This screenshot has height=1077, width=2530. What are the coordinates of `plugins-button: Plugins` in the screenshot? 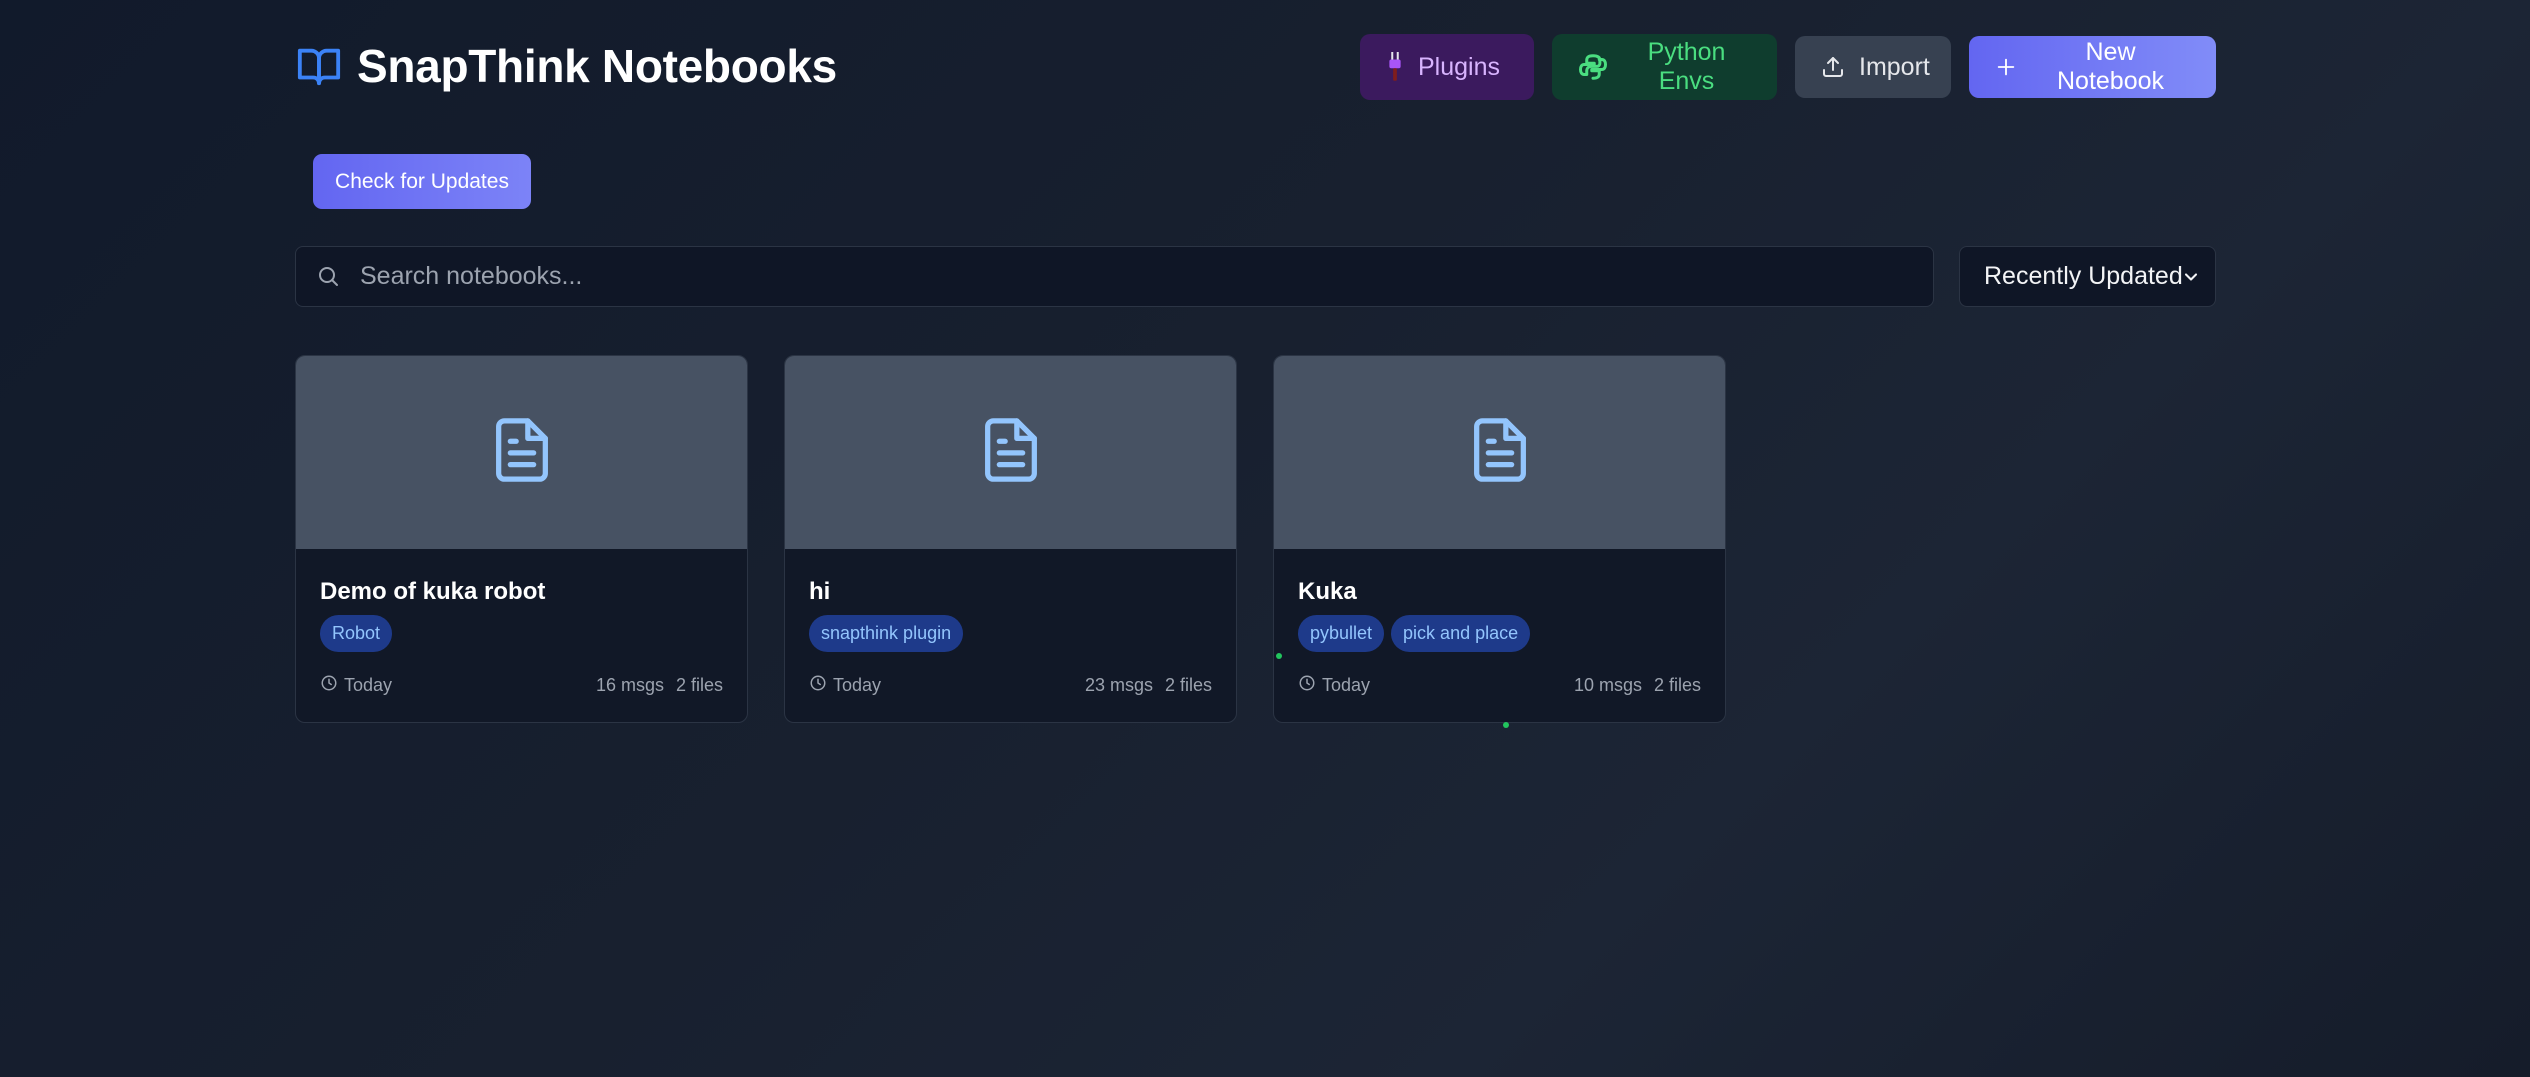 It's located at (1447, 67).